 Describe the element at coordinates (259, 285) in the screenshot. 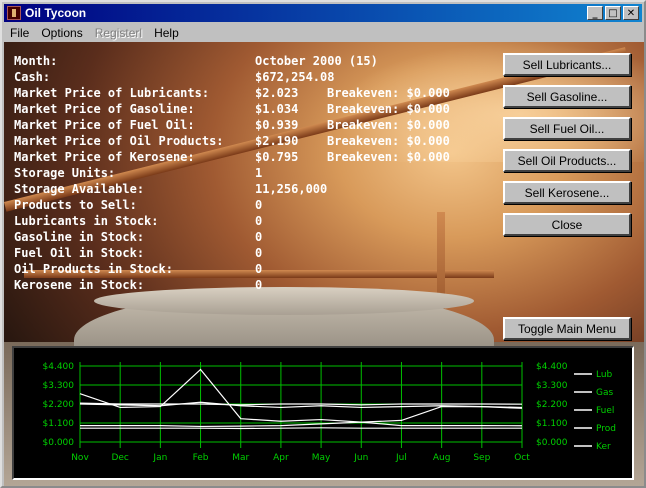

I see `stat-kerosene-stock-value: 0` at that location.